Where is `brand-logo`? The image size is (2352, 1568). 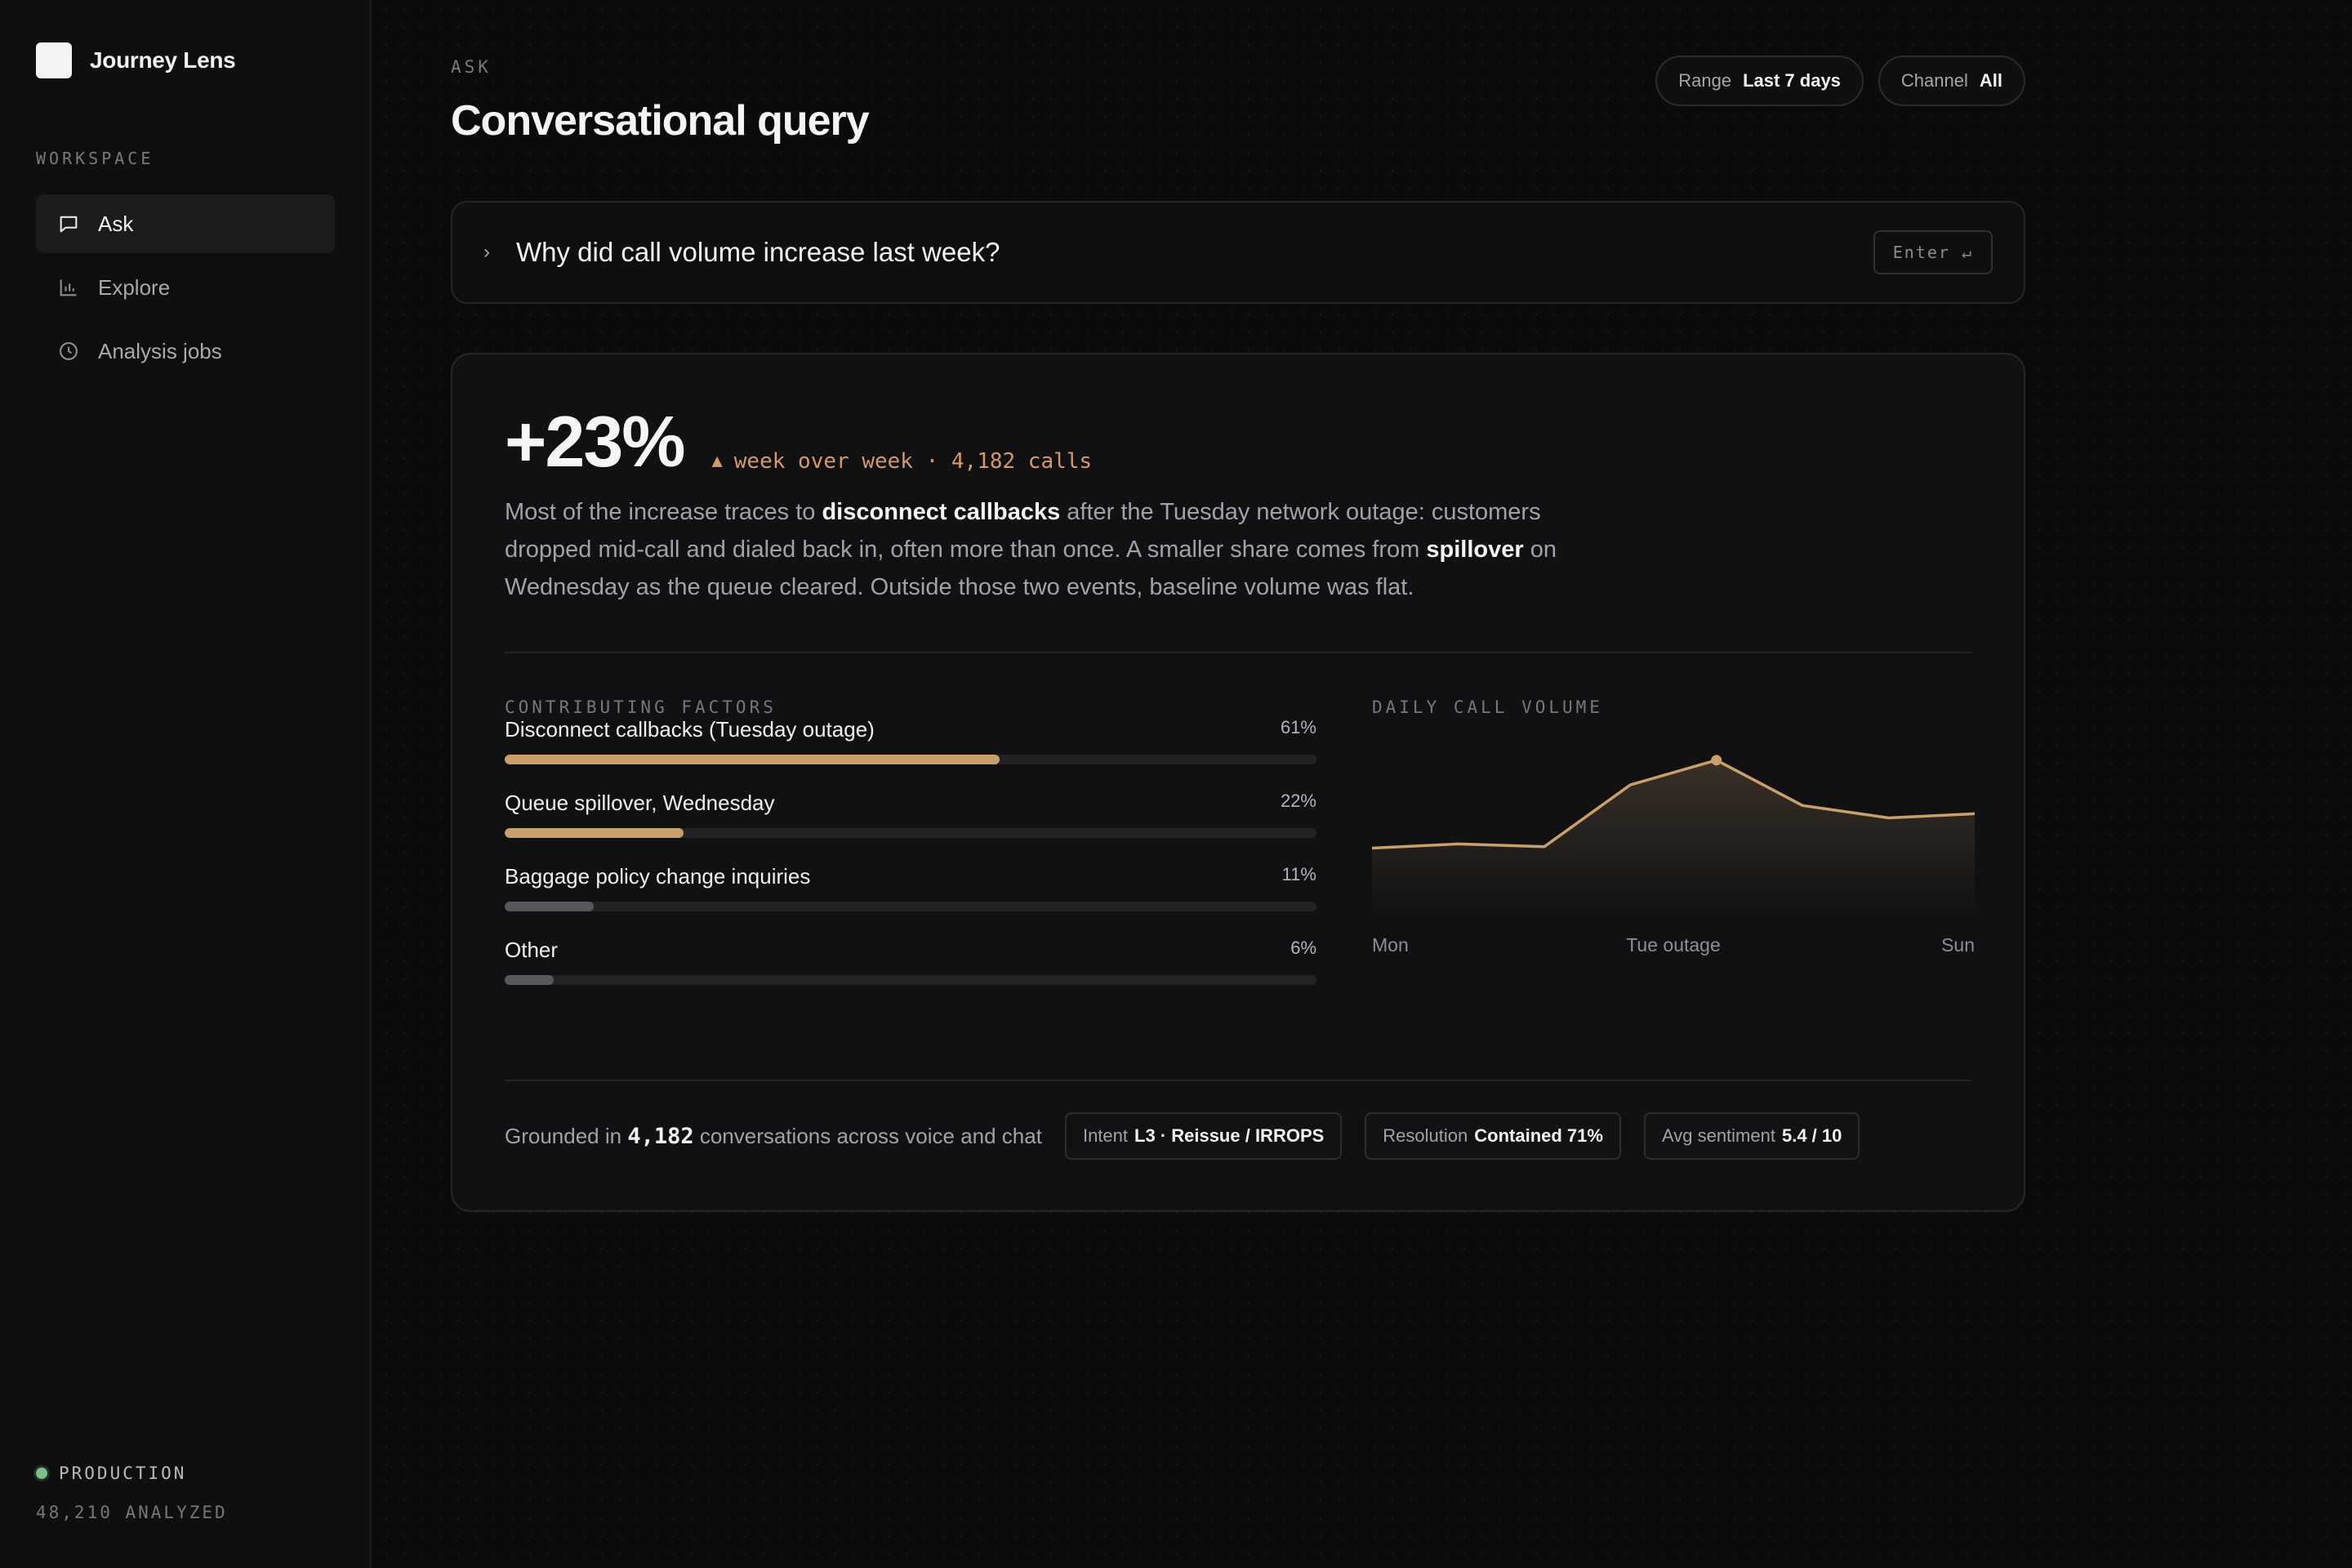 brand-logo is located at coordinates (54, 60).